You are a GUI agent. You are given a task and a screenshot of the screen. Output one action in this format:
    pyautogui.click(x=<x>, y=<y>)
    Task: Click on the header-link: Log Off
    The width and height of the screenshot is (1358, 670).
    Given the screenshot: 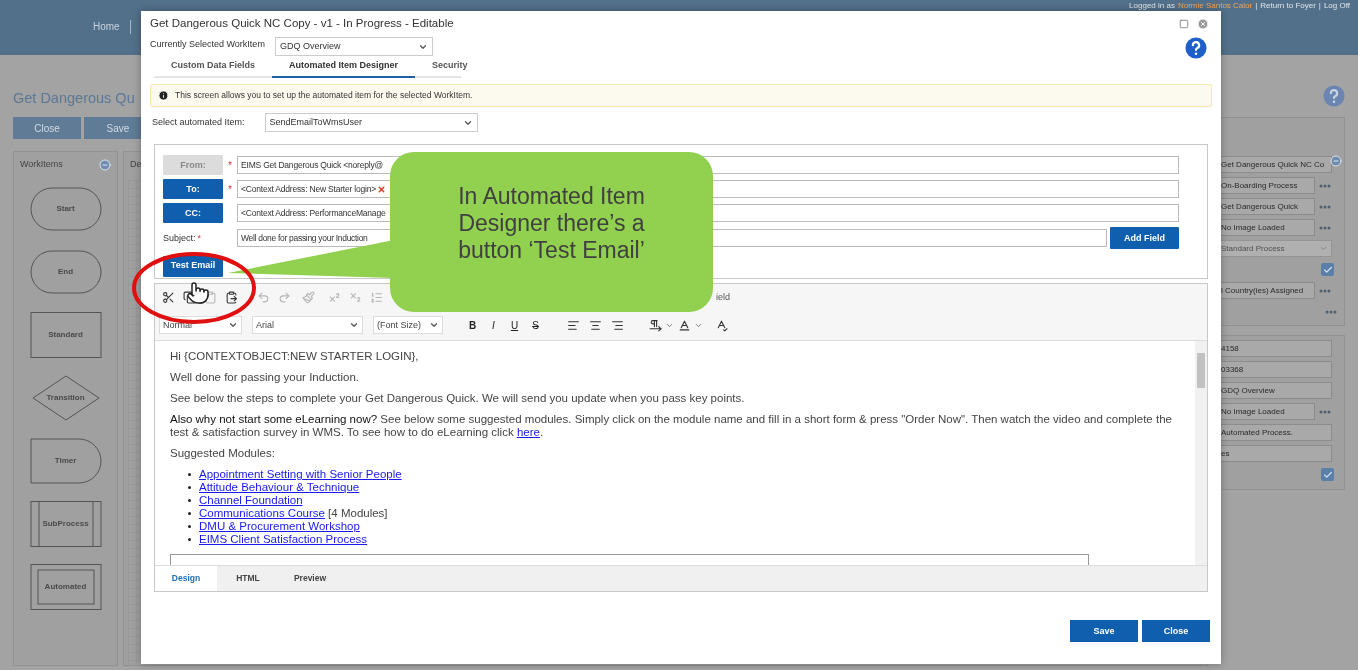 What is the action you would take?
    pyautogui.click(x=1336, y=5)
    